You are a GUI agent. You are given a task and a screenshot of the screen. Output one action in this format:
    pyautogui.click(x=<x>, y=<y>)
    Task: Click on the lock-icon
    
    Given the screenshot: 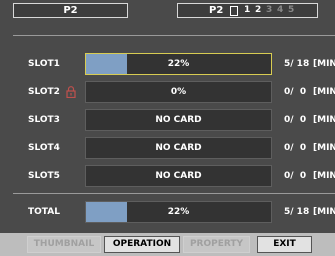 What is the action you would take?
    pyautogui.click(x=71, y=92)
    